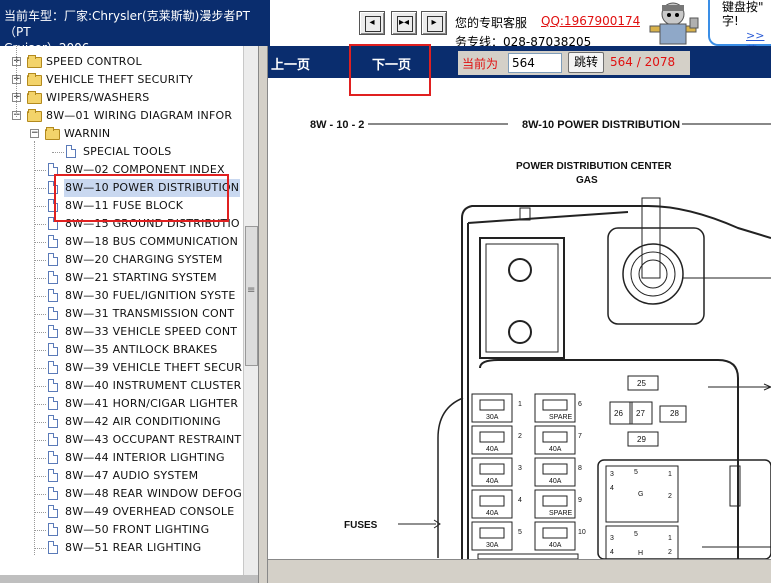 The height and width of the screenshot is (583, 771). What do you see at coordinates (520, 468) in the screenshot?
I see `fuse-number: 3` at bounding box center [520, 468].